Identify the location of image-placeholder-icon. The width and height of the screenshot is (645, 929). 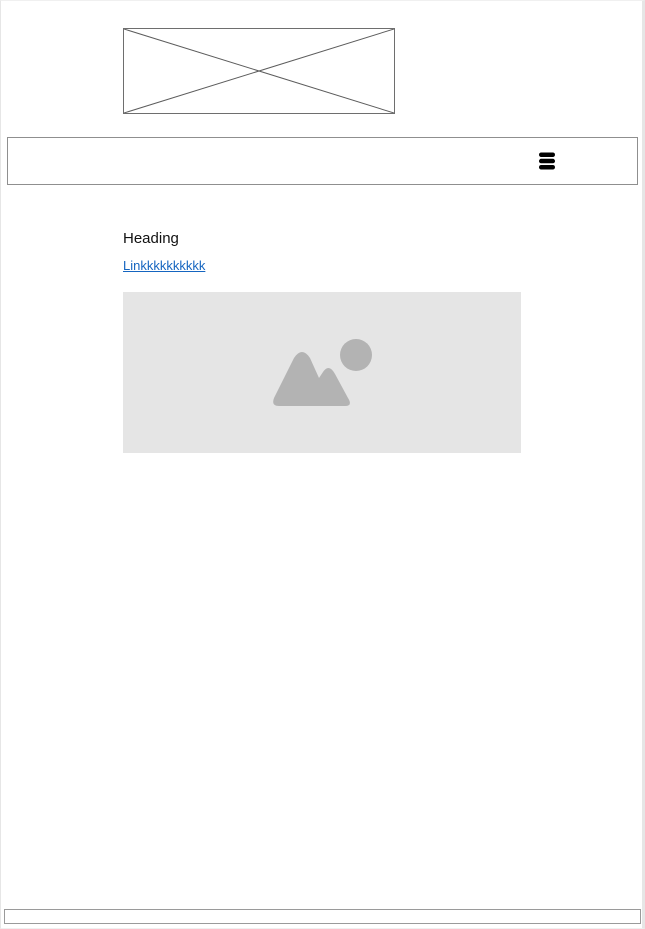
(322, 372).